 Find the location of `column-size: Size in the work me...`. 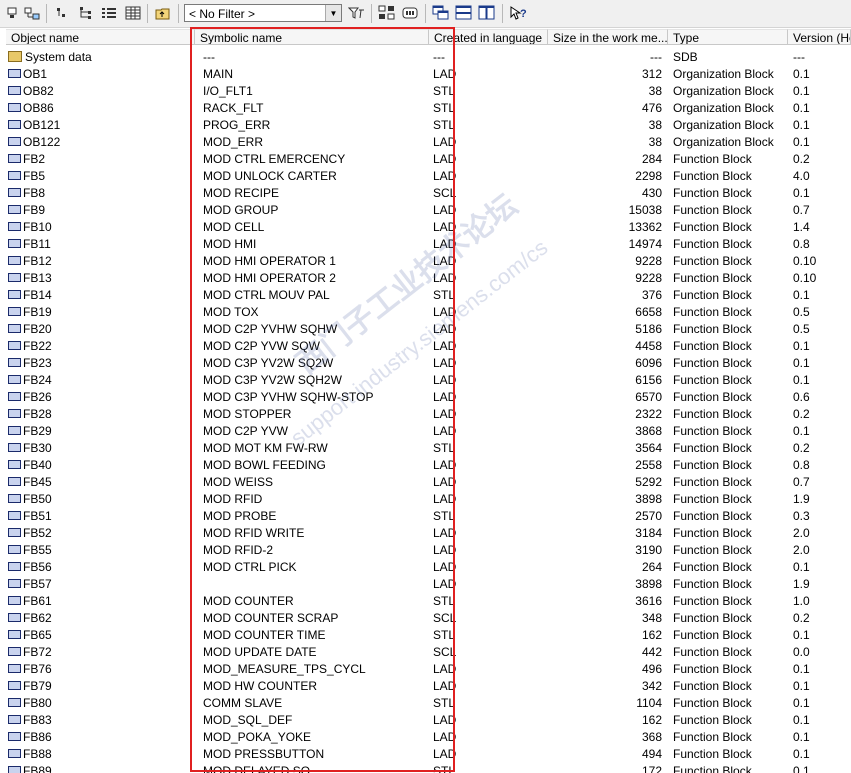

column-size: Size in the work me... is located at coordinates (608, 37).